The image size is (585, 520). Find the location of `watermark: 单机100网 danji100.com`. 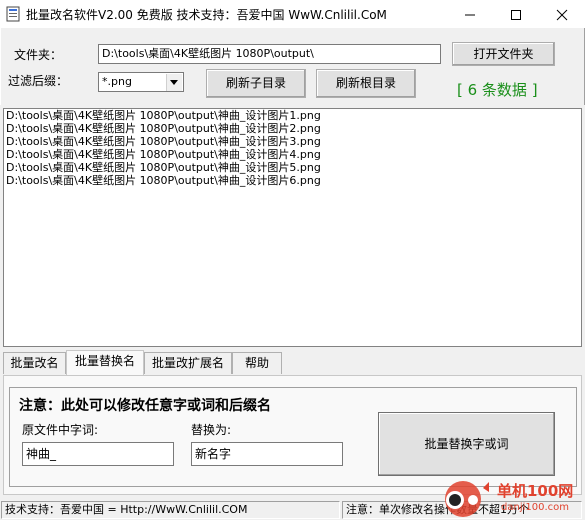

watermark: 单机100网 danji100.com is located at coordinates (513, 499).